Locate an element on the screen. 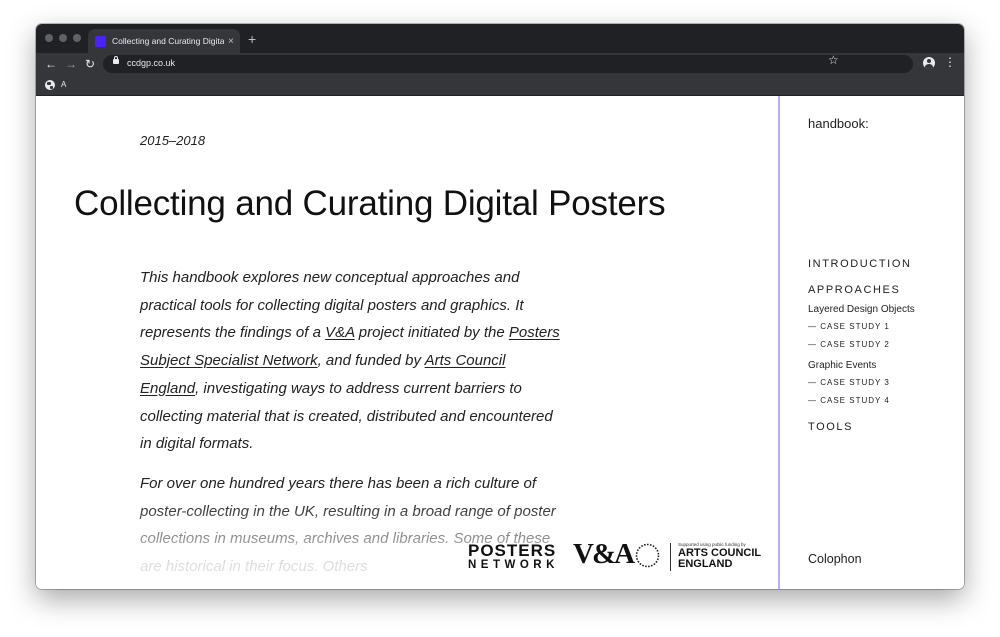  posters-network-logo: POSTERS NETWORK is located at coordinates (513, 557).